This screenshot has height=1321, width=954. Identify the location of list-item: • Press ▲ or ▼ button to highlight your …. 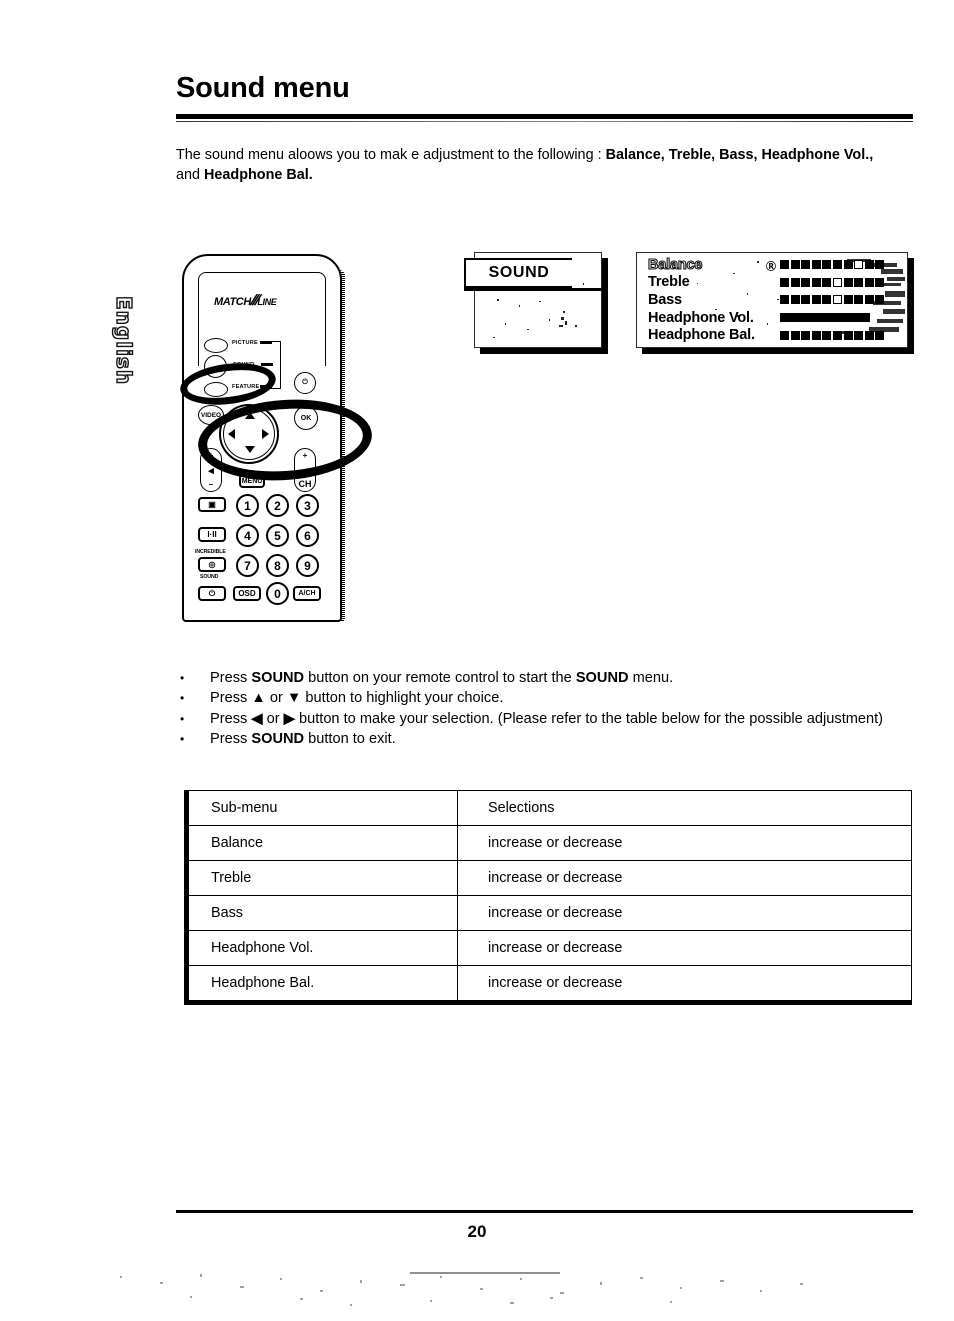
(546, 698).